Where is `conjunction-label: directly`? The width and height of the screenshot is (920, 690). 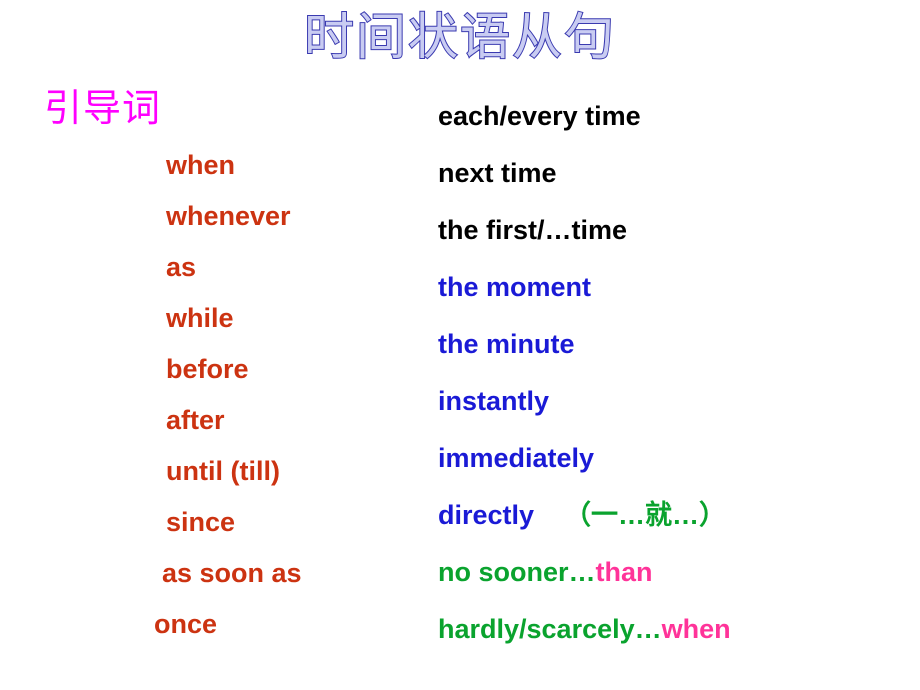 conjunction-label: directly is located at coordinates (486, 515).